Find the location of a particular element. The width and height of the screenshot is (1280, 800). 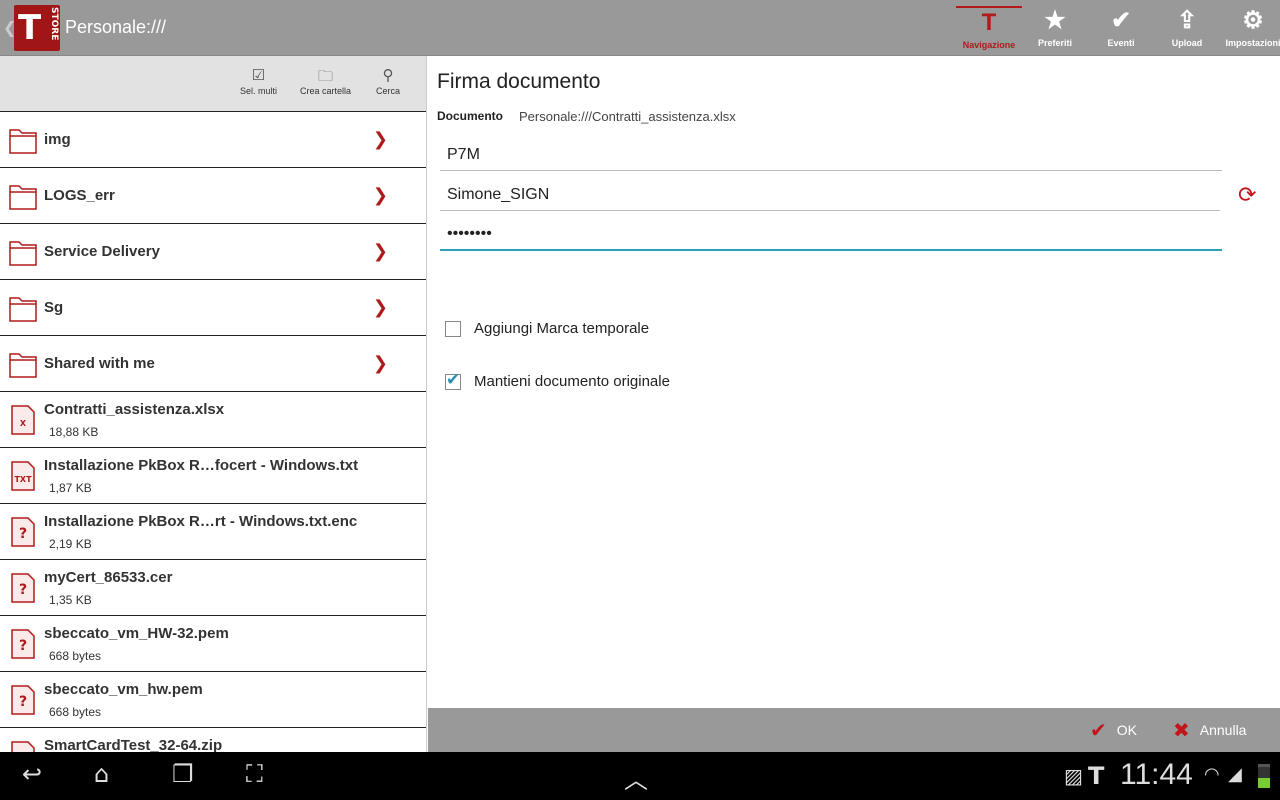

signal-icon: ◢ is located at coordinates (1235, 774).